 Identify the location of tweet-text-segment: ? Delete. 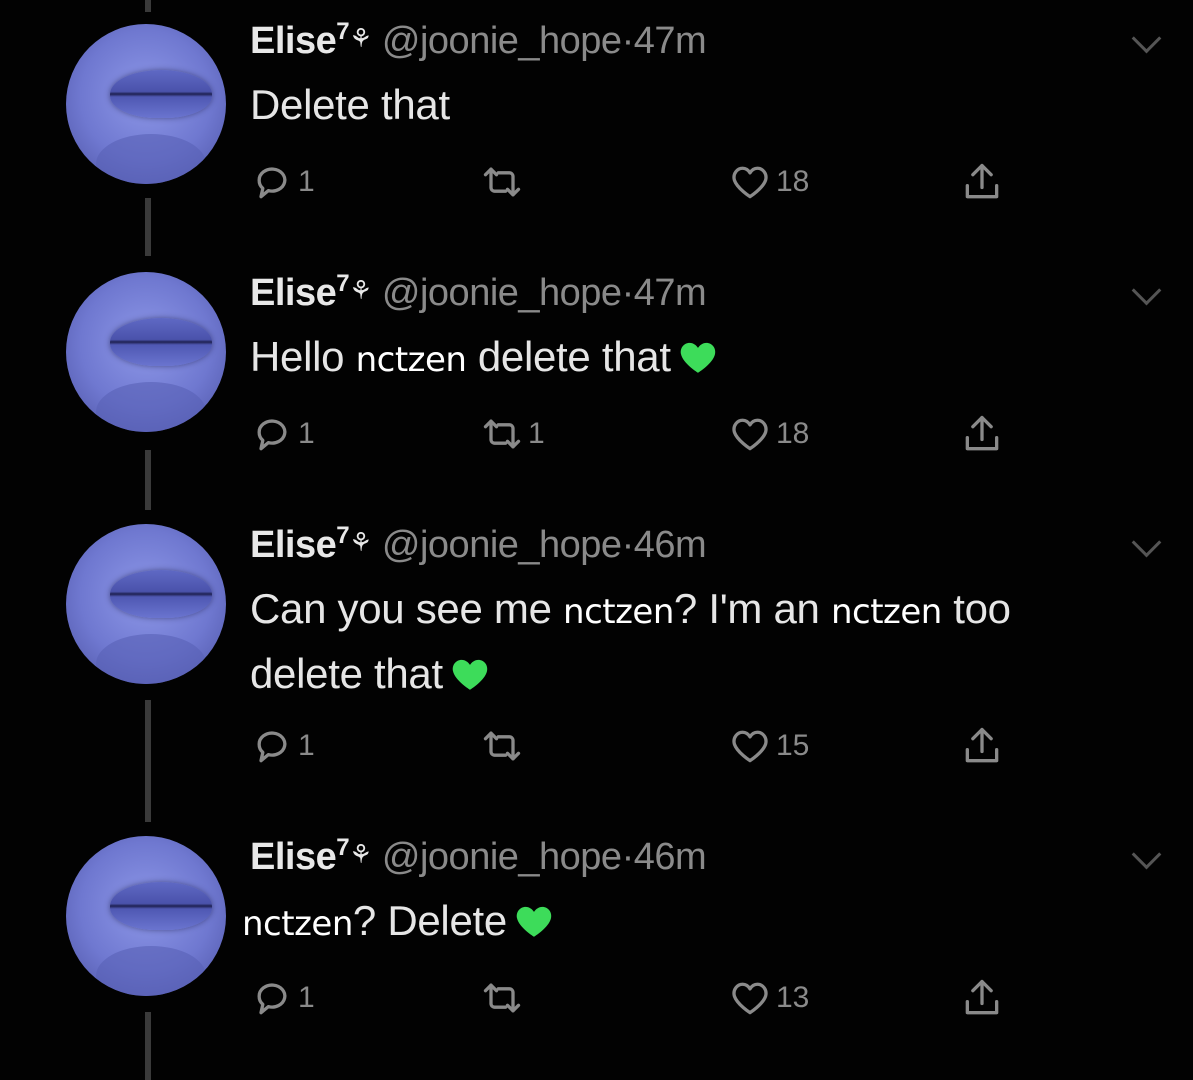
(429, 920).